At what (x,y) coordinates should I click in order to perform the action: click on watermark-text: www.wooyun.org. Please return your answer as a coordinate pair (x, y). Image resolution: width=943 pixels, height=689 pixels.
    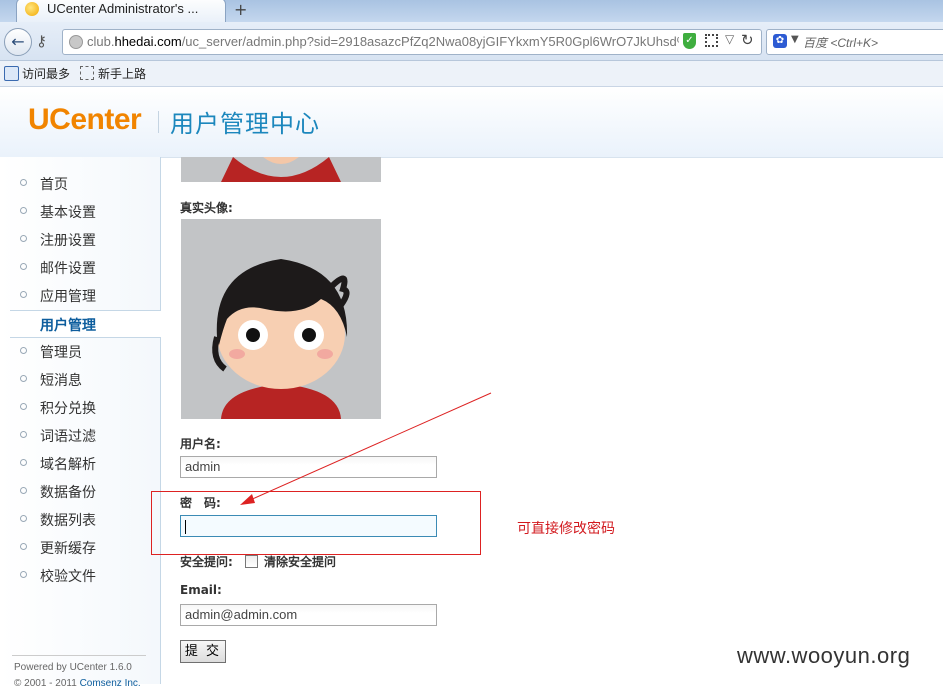
    Looking at the image, I should click on (824, 655).